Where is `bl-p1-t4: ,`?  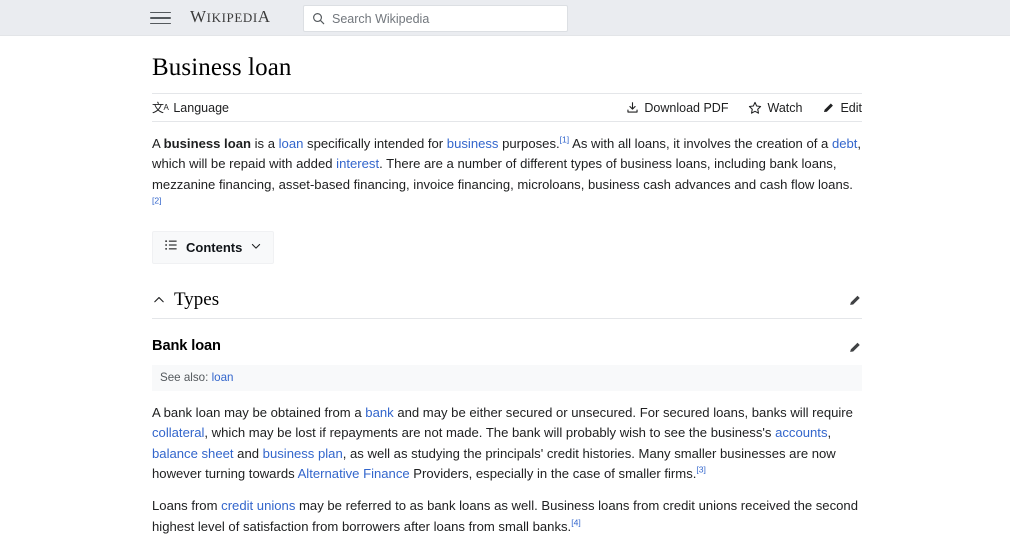 bl-p1-t4: , is located at coordinates (829, 433).